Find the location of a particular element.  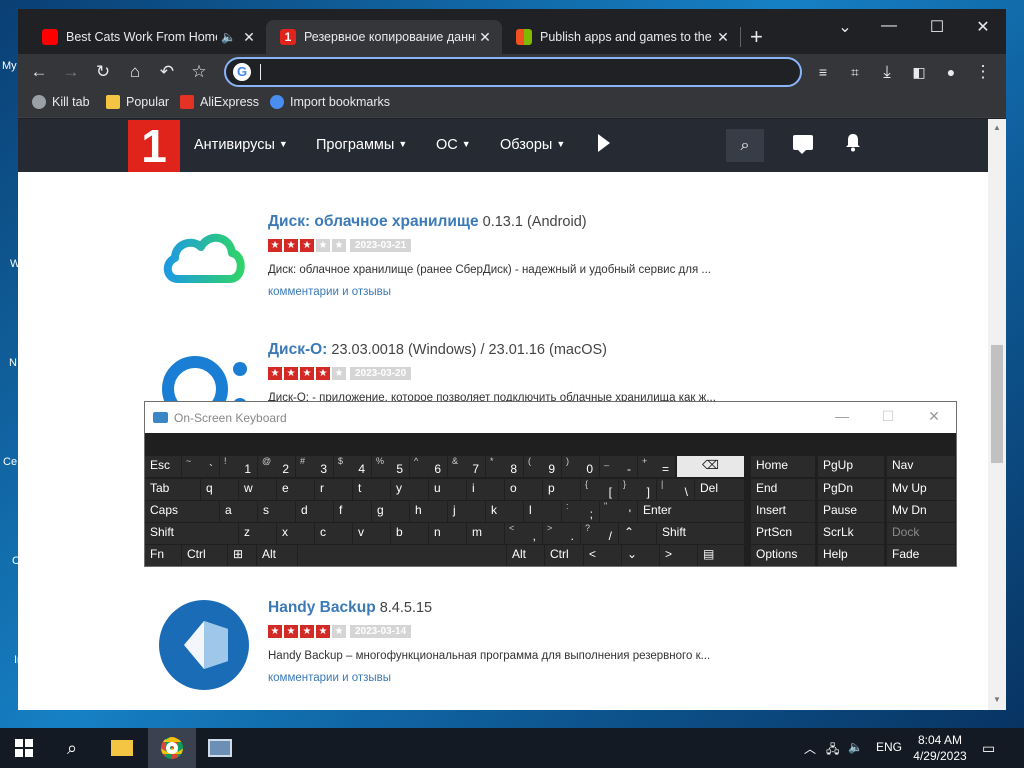

search-icon: ⌕ is located at coordinates (72, 748).